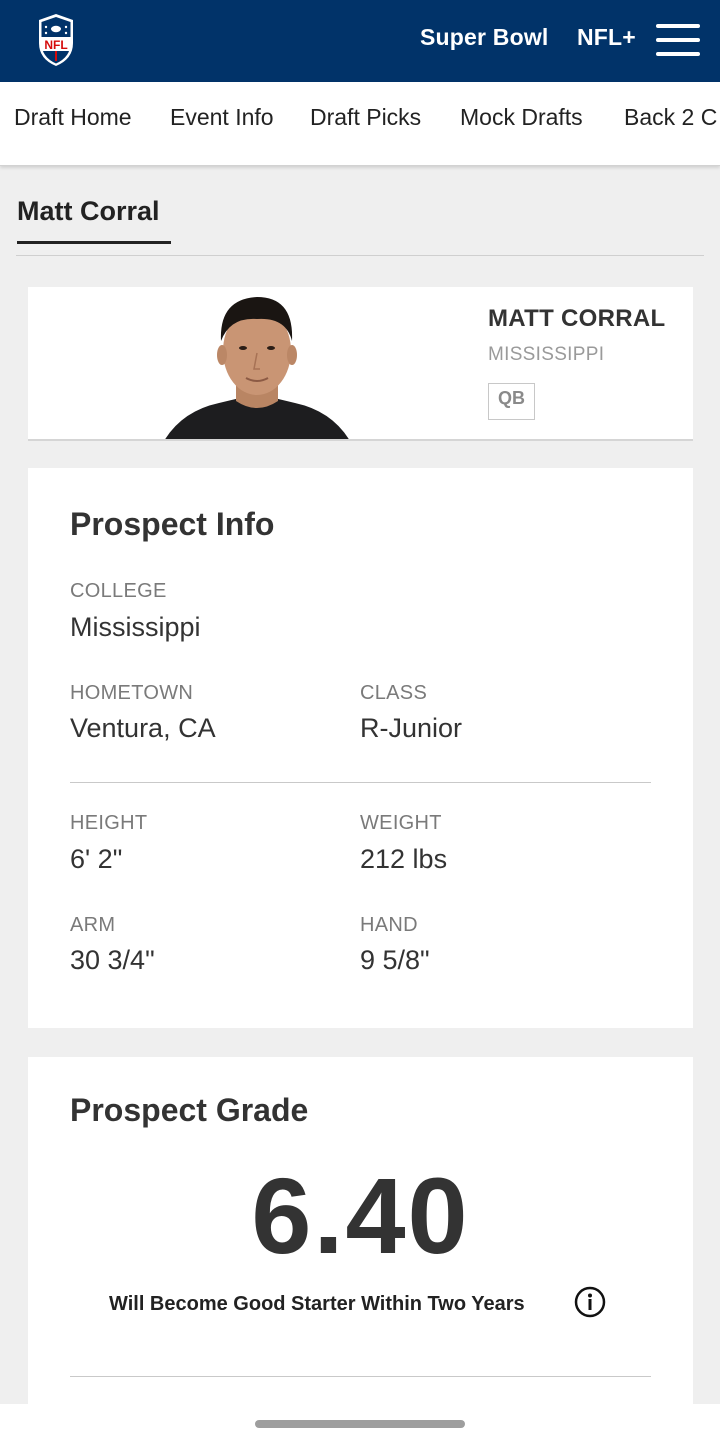 Image resolution: width=720 pixels, height=1445 pixels. I want to click on hand-label: HAND, so click(389, 925).